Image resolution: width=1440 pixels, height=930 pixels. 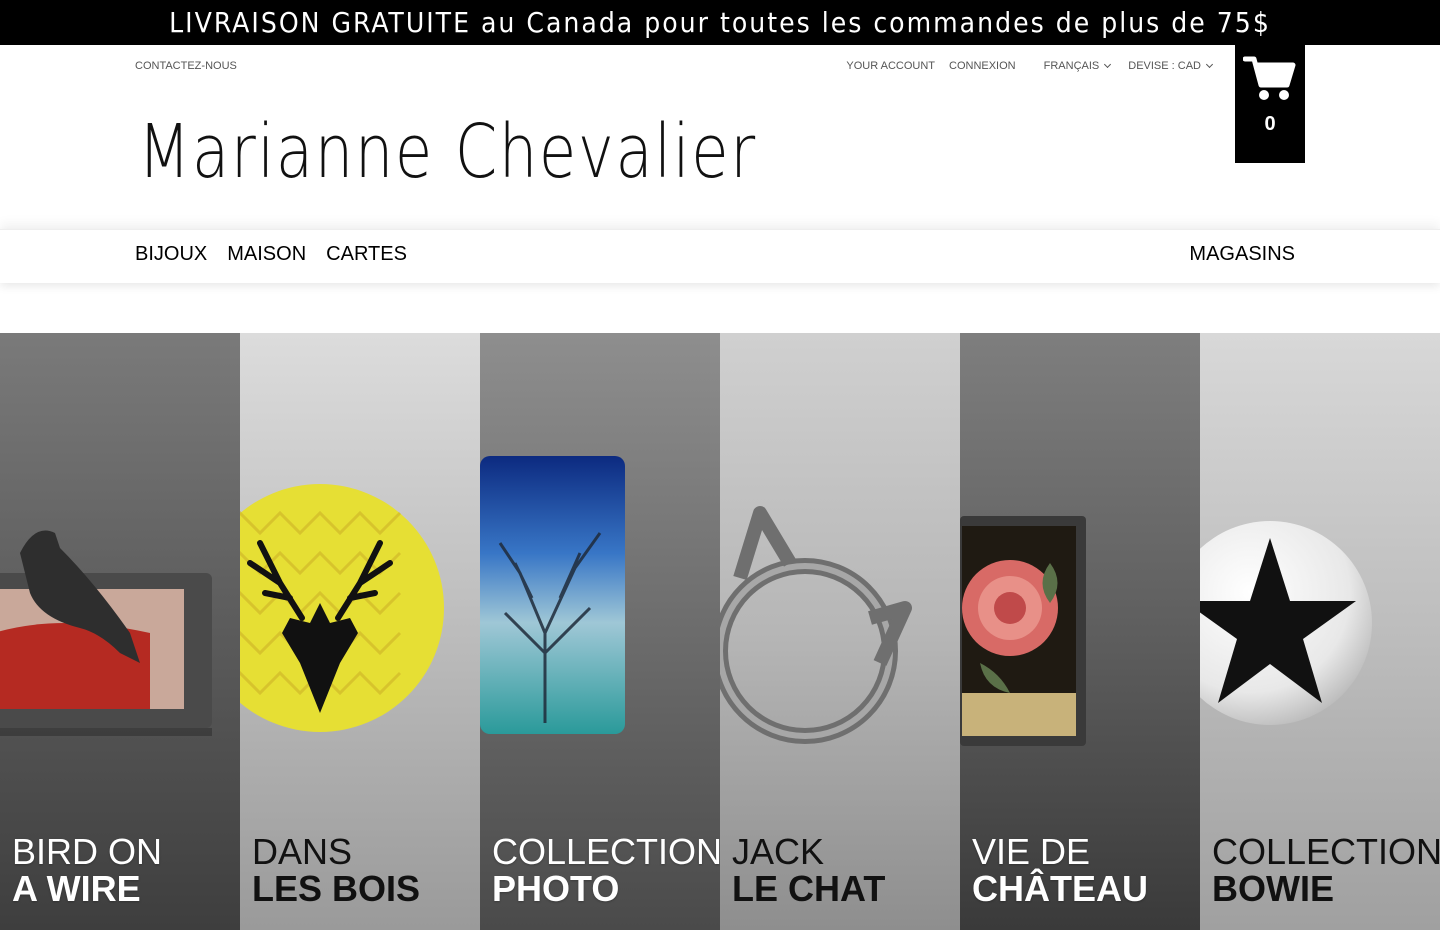 What do you see at coordinates (1060, 888) in the screenshot?
I see `collection-title-line2: CHÂTEAU` at bounding box center [1060, 888].